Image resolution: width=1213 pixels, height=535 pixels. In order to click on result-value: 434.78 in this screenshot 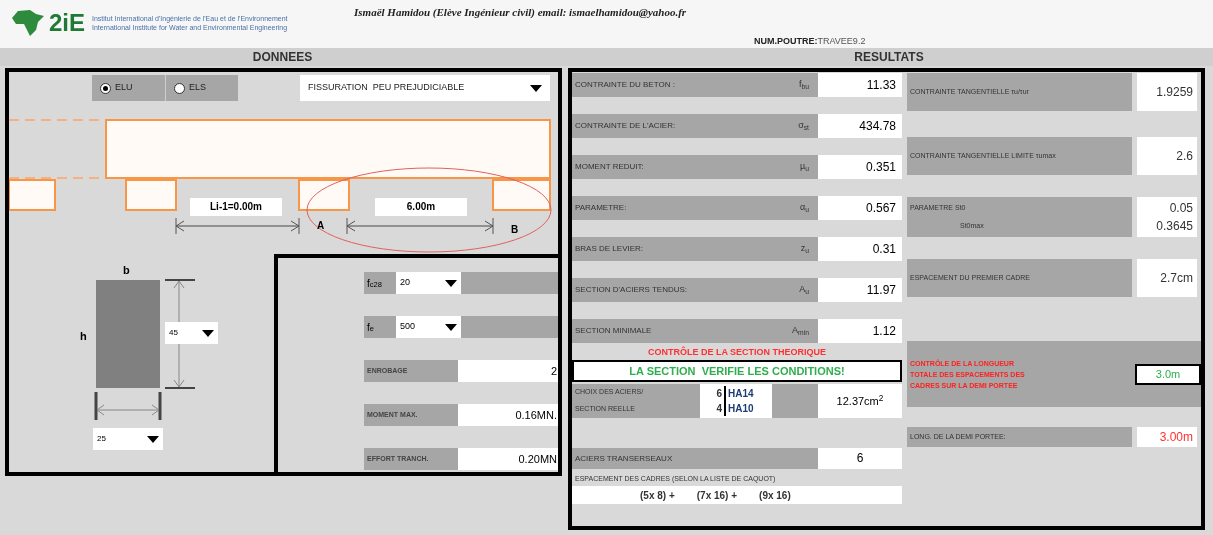, I will do `click(860, 126)`.